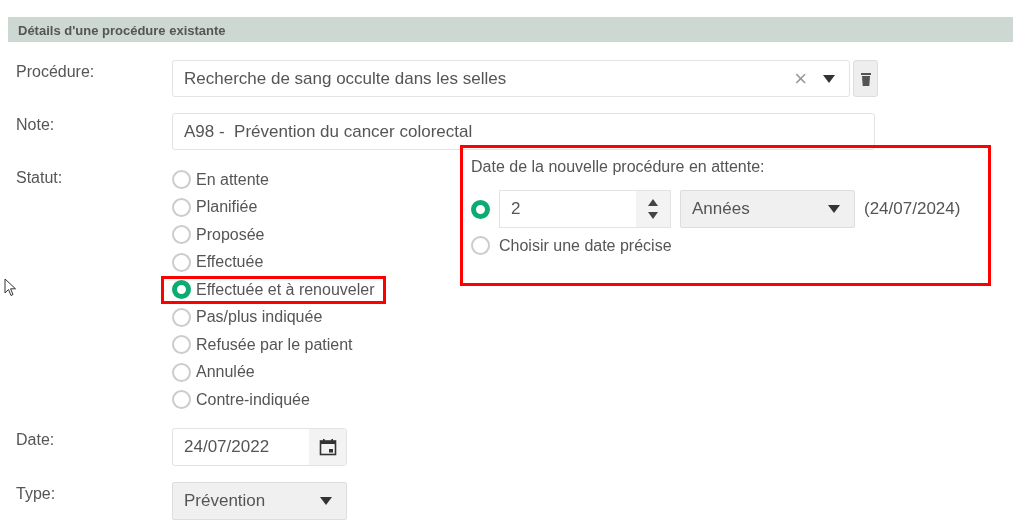  I want to click on field-label: Procédure:, so click(55, 71).